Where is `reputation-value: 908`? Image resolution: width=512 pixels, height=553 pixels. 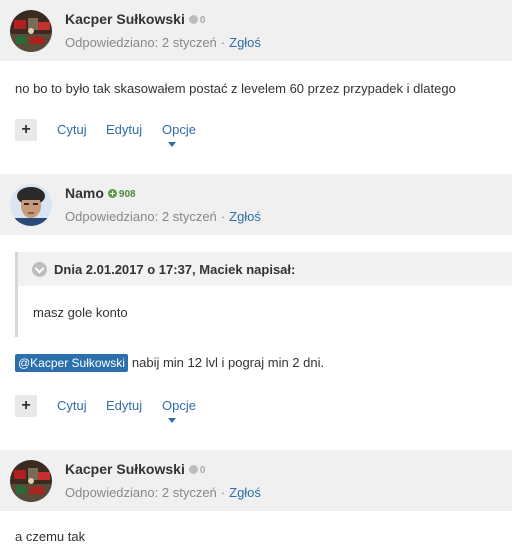
reputation-value: 908 is located at coordinates (127, 194).